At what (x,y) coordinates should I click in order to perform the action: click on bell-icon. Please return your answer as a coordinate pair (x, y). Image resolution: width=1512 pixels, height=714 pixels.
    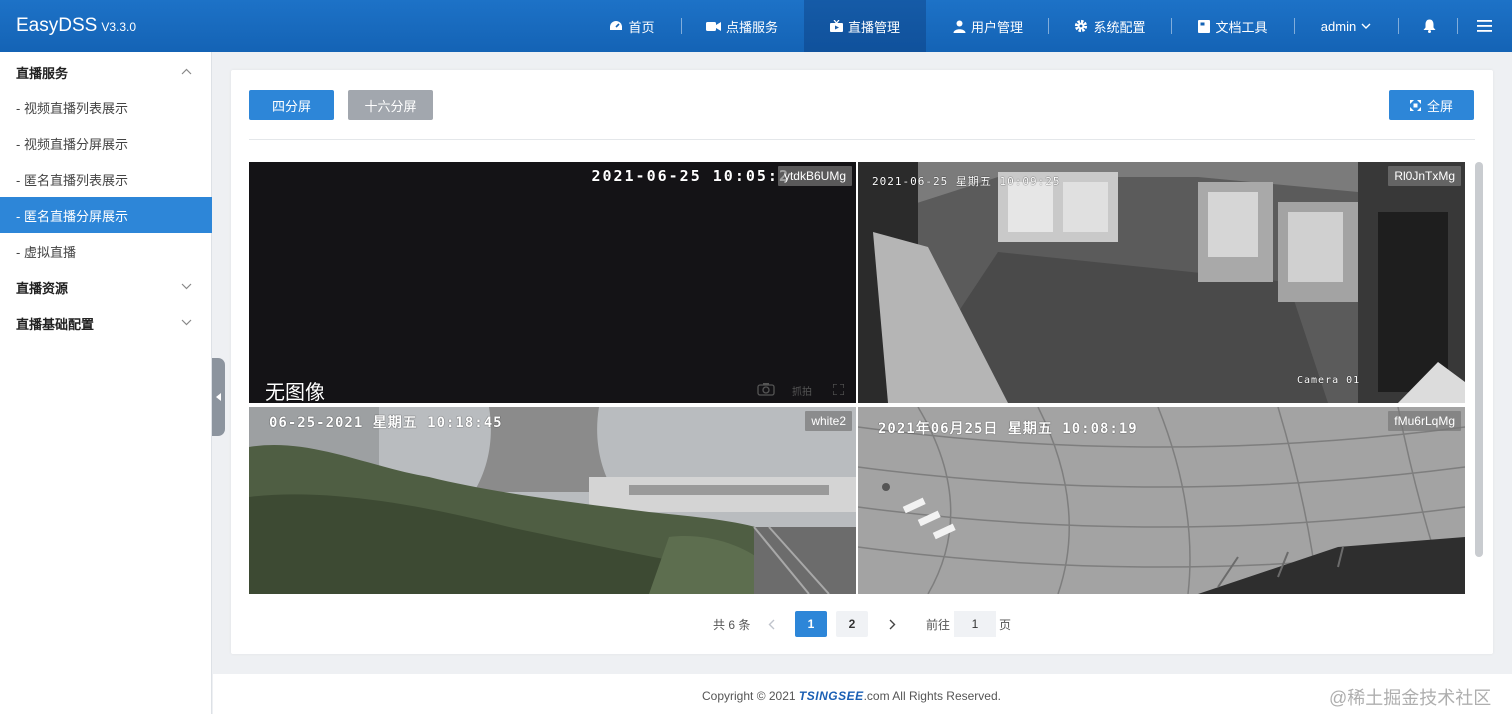
    Looking at the image, I should click on (1429, 26).